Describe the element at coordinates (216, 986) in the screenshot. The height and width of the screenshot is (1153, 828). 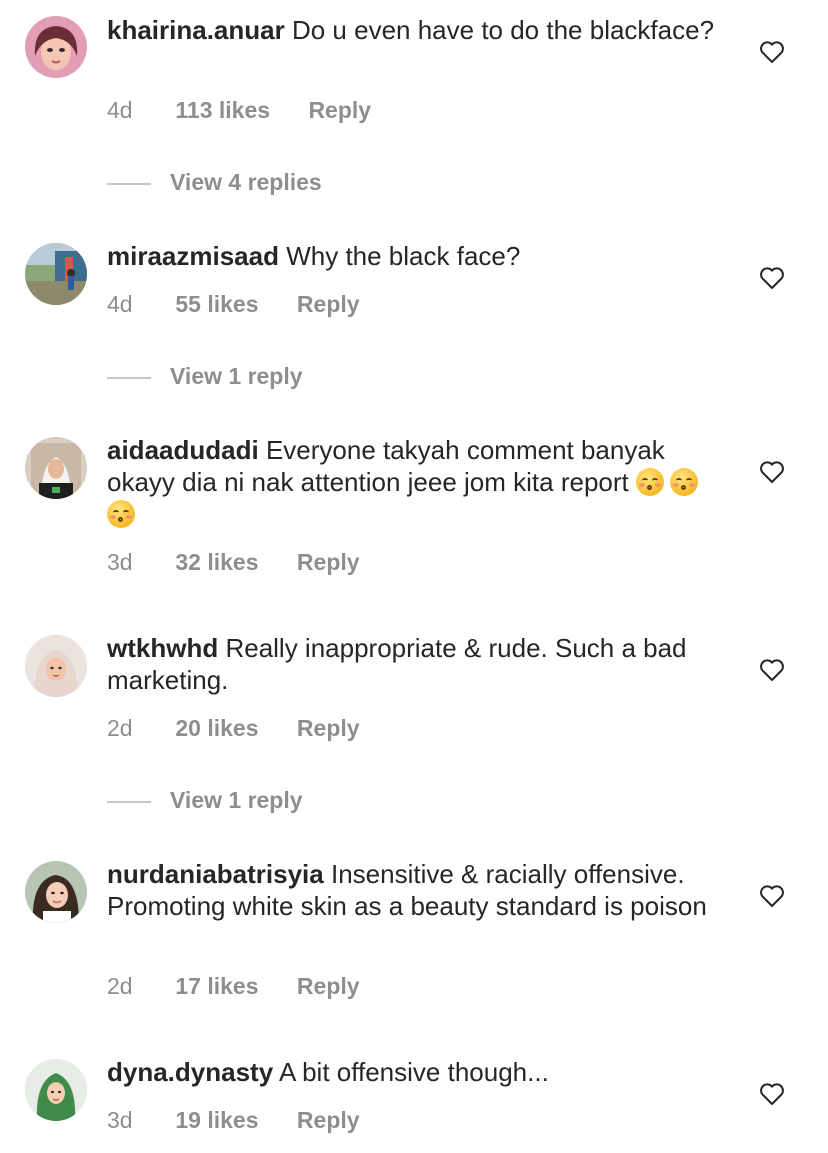
I see `comment-likes: 17 likes` at that location.